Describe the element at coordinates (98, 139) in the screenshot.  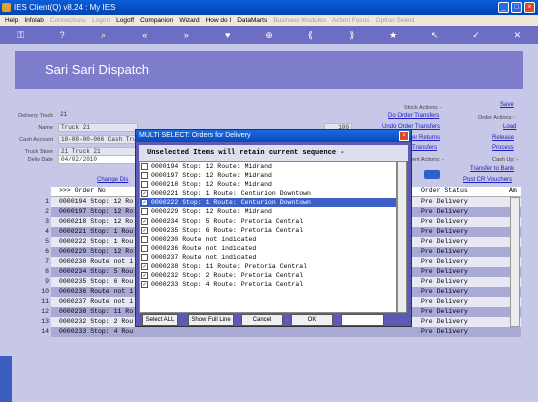
I see `cash-account-field: 18-08-00-066 Cash Truck` at that location.